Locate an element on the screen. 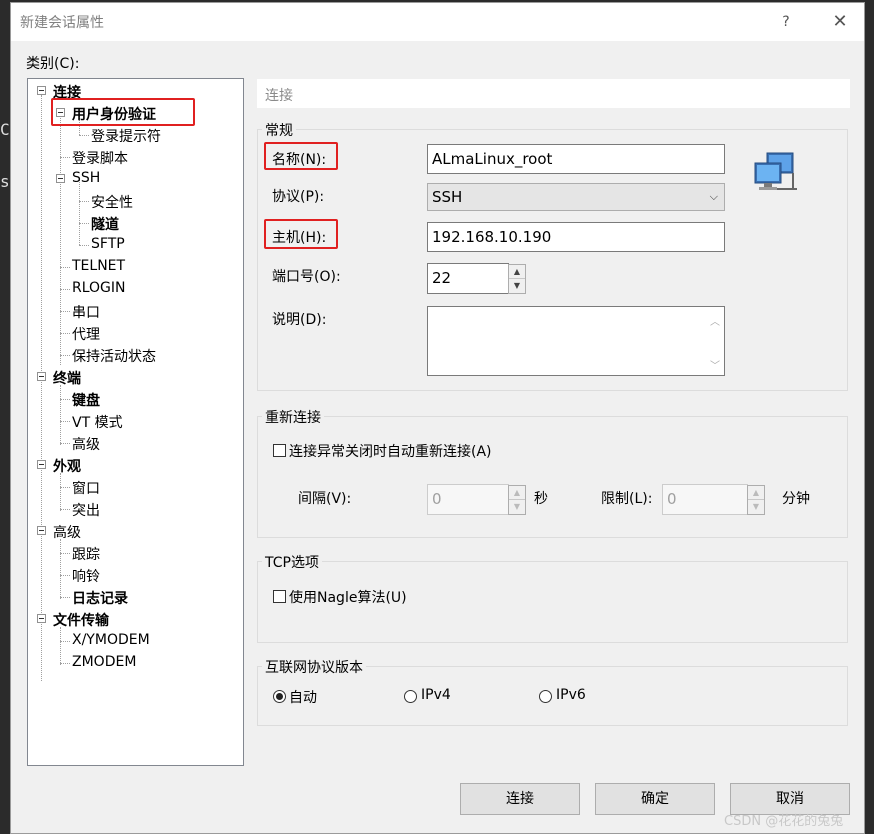 This screenshot has width=874, height=834. tree-item-appearance: 外观 is located at coordinates (67, 466).